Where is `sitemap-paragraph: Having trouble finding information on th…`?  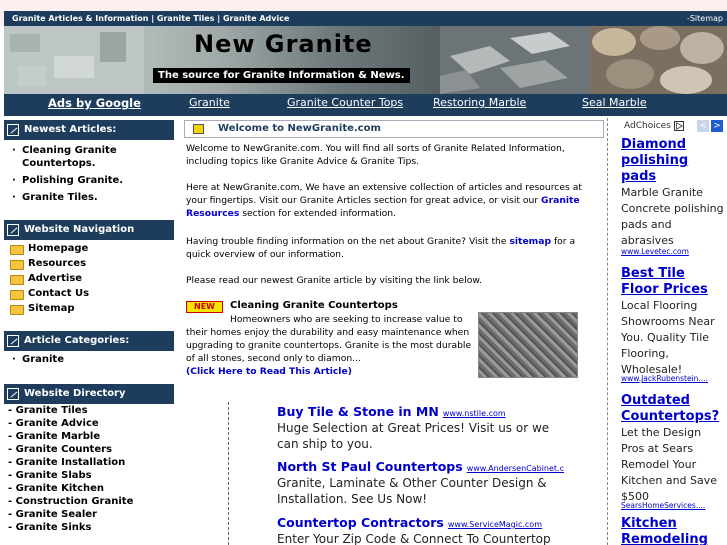
sitemap-paragraph: Having trouble finding information on th… is located at coordinates (394, 248).